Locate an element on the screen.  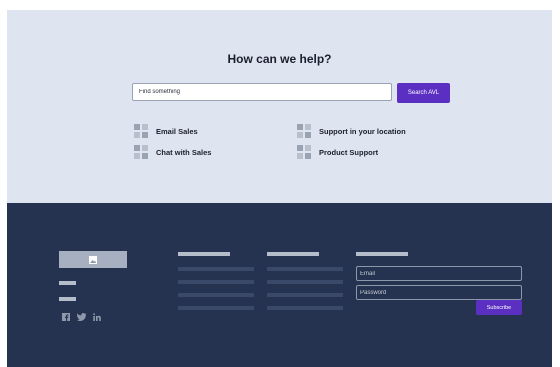
chat-sales-label: Chat with Sales is located at coordinates (184, 152).